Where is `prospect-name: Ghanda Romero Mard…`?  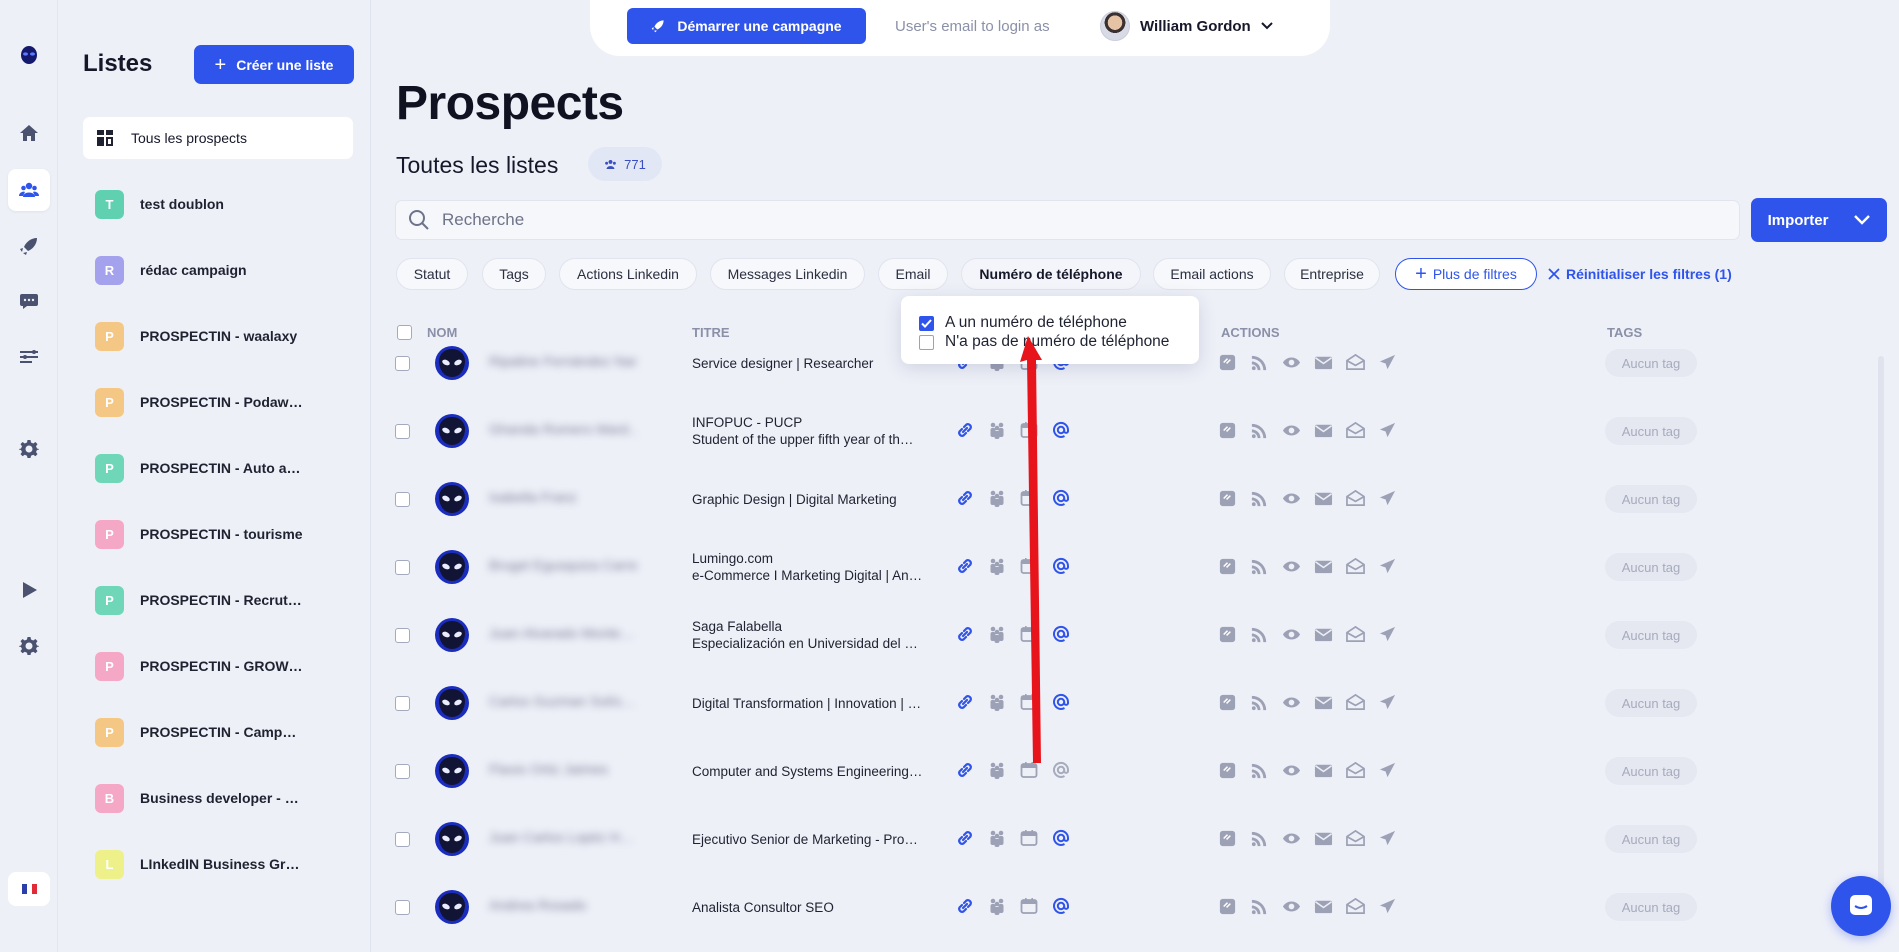
prospect-name: Ghanda Romero Mard… is located at coordinates (564, 429).